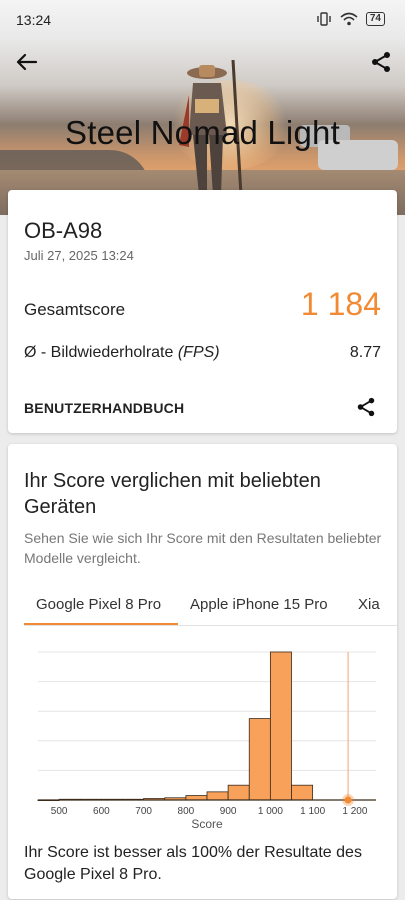  Describe the element at coordinates (312, 811) in the screenshot. I see `x-tick-label: 1 100` at that location.